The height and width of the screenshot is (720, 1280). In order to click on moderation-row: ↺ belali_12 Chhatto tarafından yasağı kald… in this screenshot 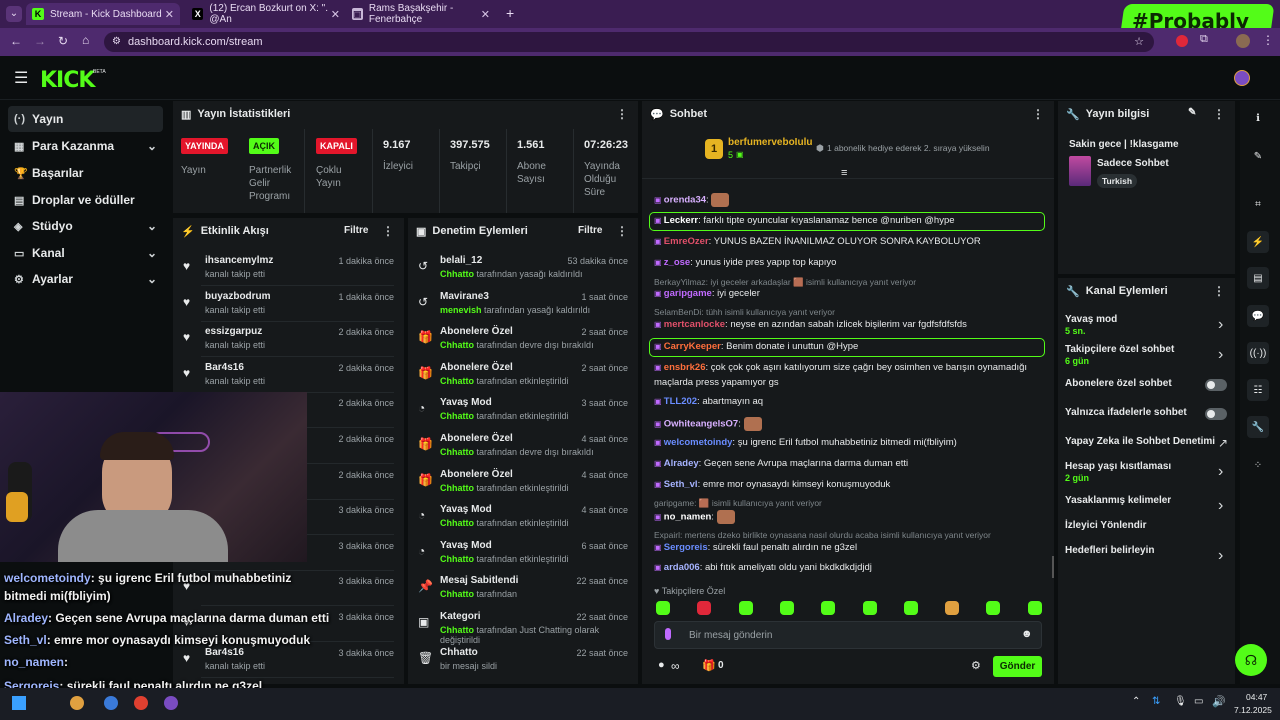, I will do `click(523, 268)`.